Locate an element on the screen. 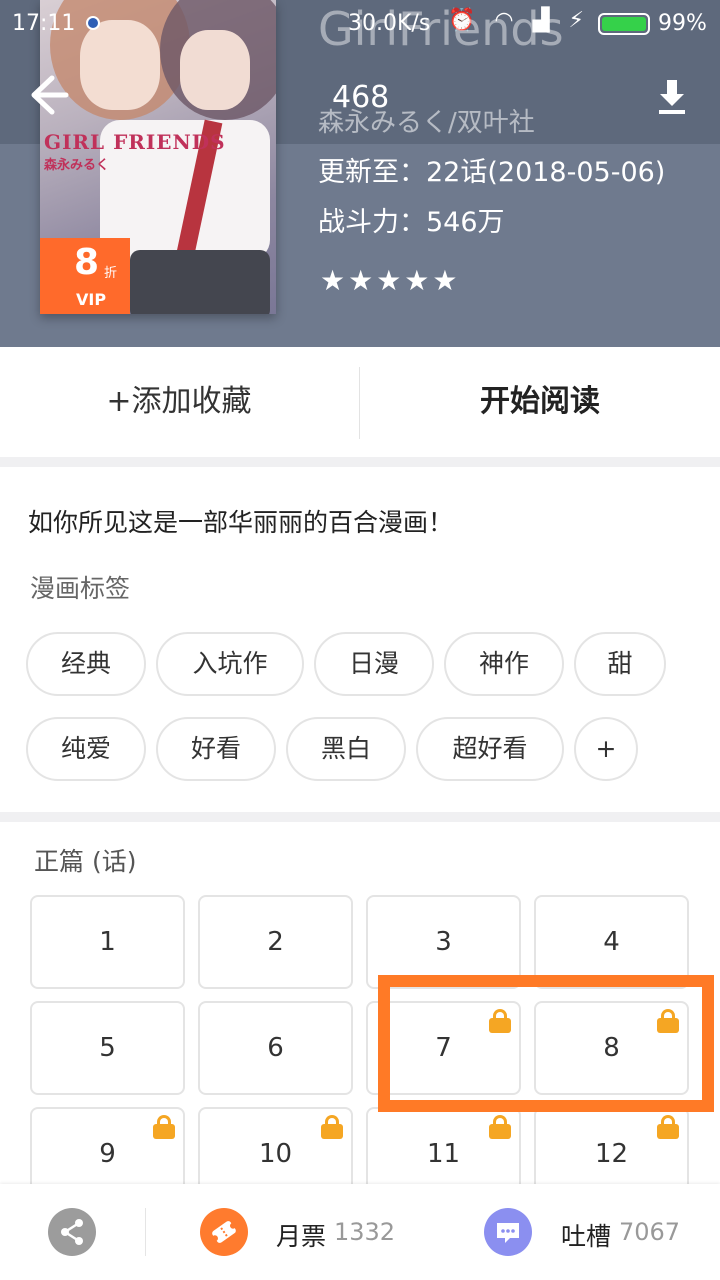 The height and width of the screenshot is (1280, 720). chapter-number: 4 is located at coordinates (611, 942).